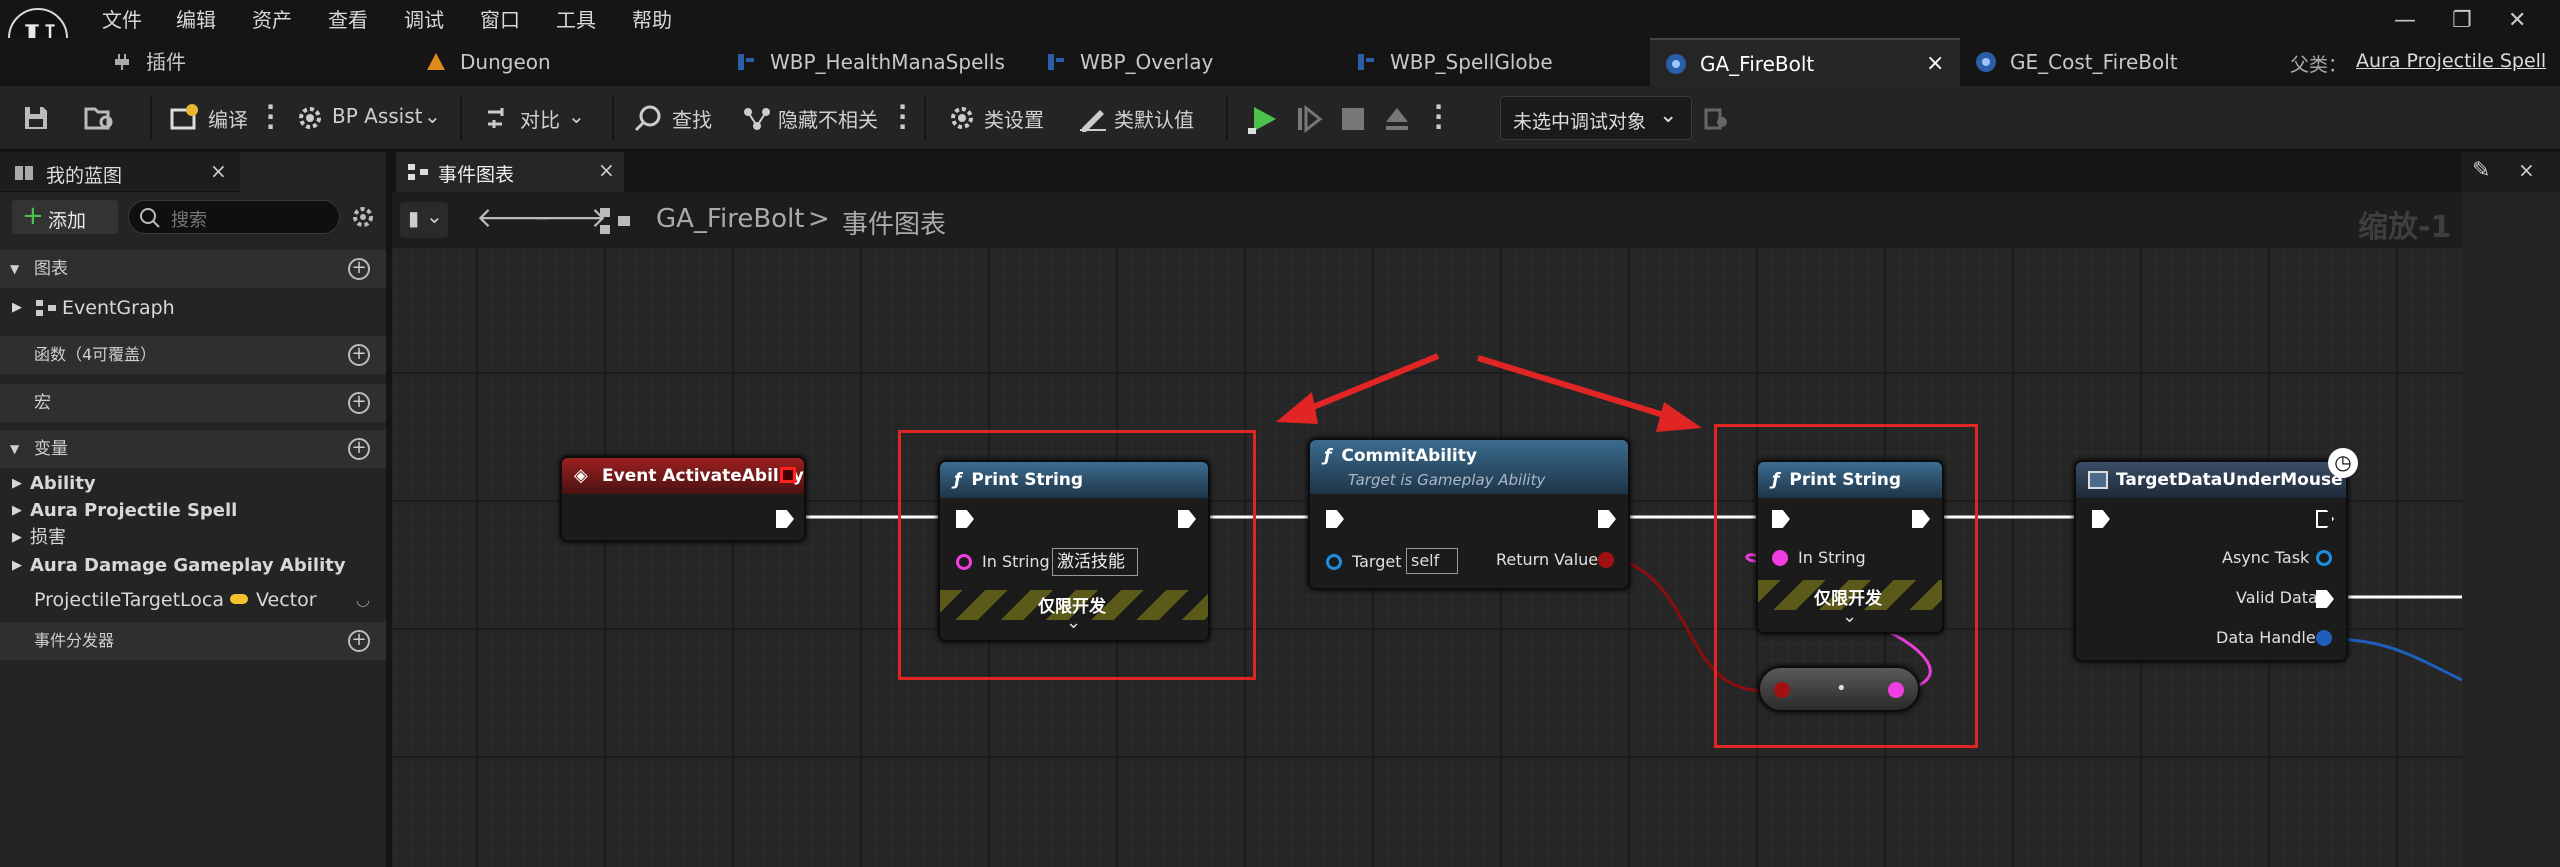 This screenshot has height=867, width=2560. Describe the element at coordinates (2511, 172) in the screenshot. I see `details-tab: ✎ ×` at that location.